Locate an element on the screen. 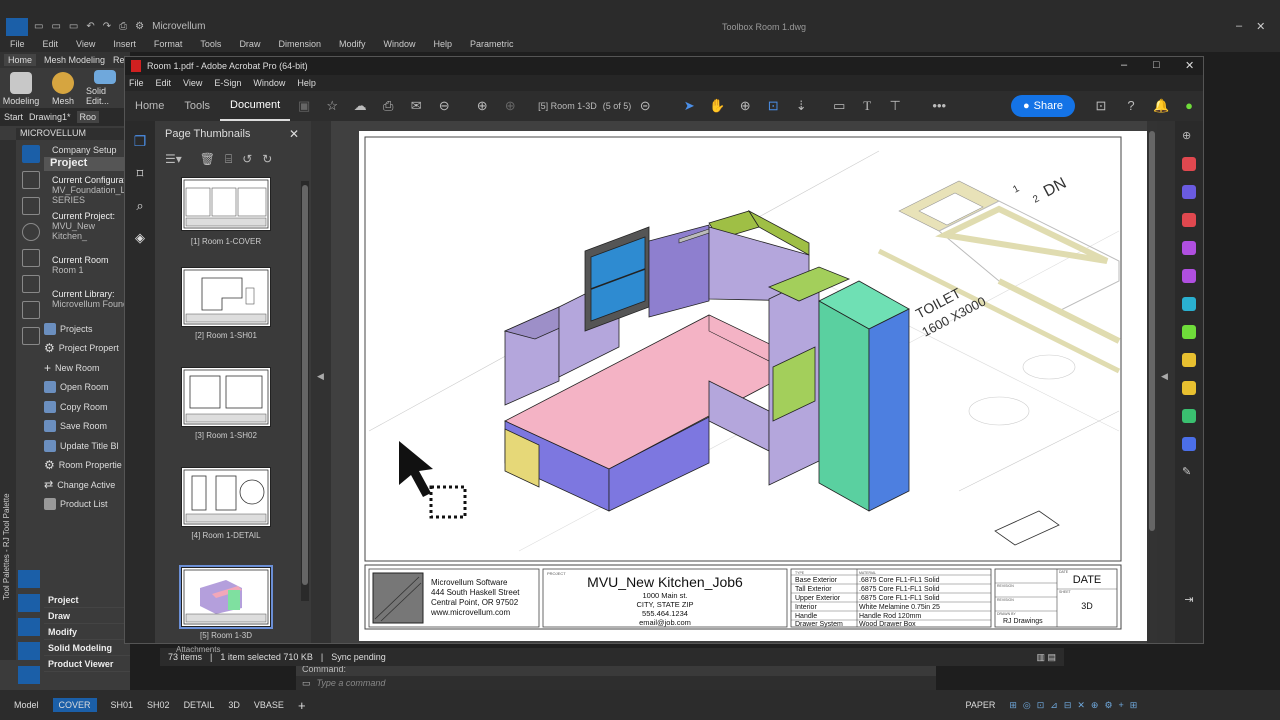 The width and height of the screenshot is (1280, 720). tab-home: Home is located at coordinates (149, 106).